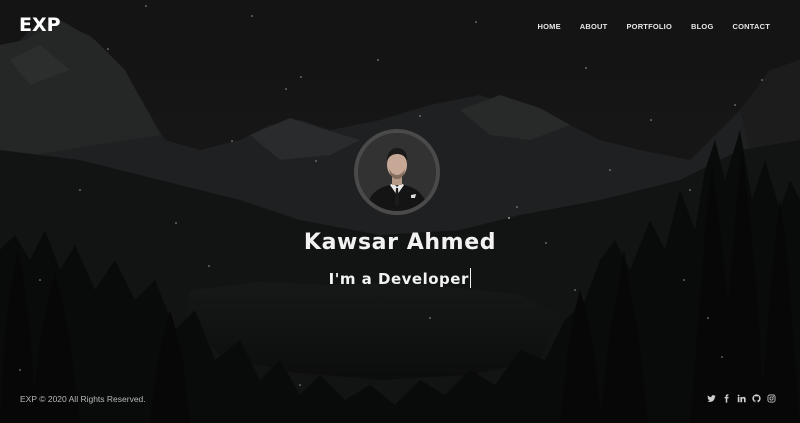  I want to click on profile-avatar, so click(397, 172).